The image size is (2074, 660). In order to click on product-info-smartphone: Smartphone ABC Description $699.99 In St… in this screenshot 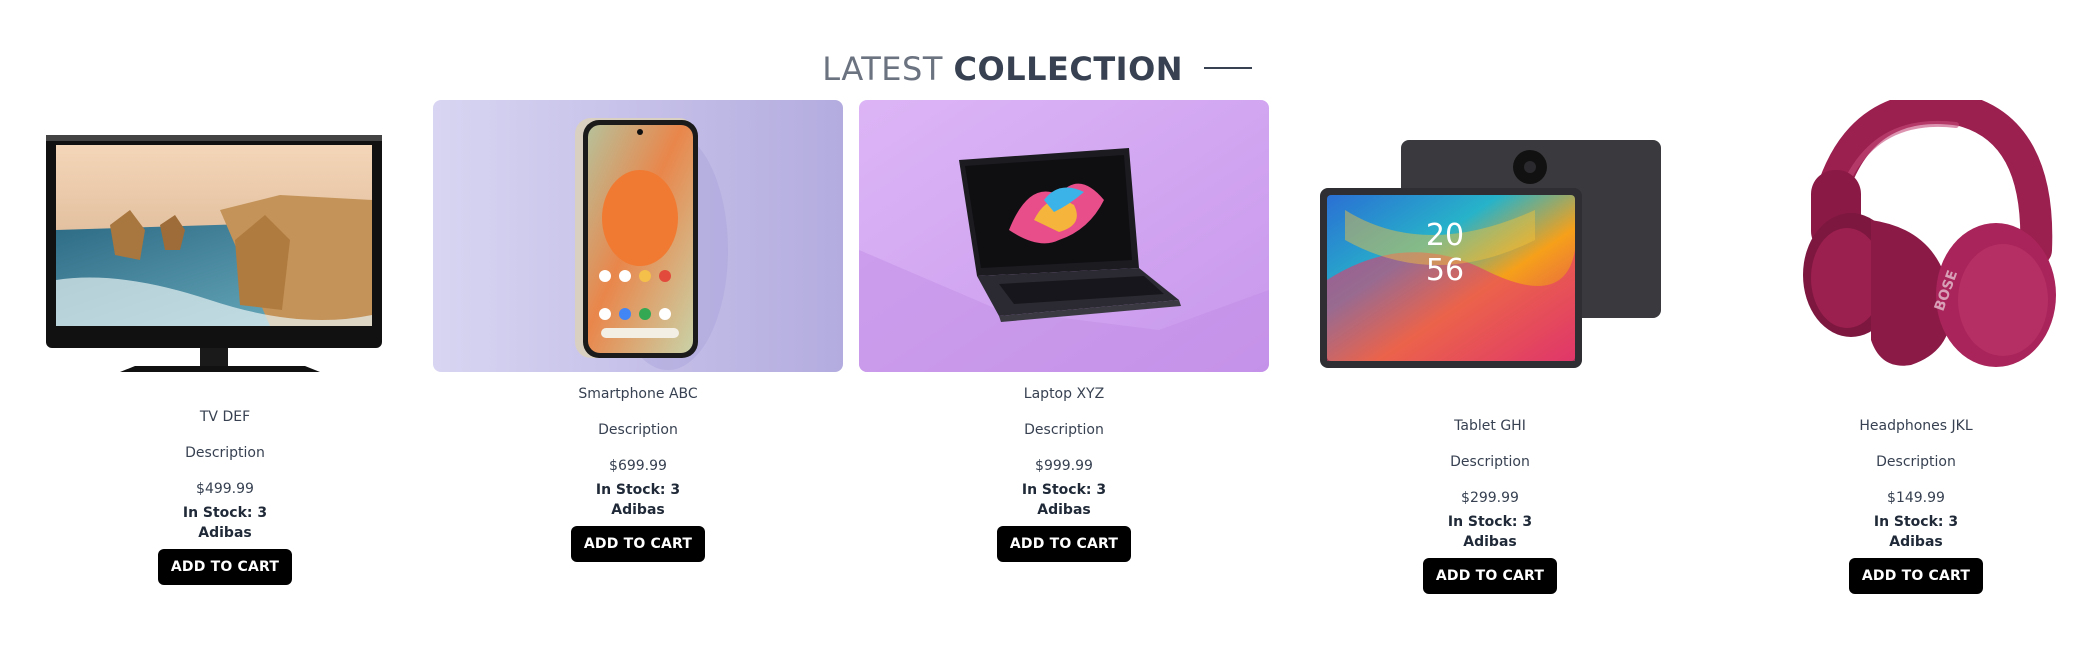, I will do `click(638, 473)`.